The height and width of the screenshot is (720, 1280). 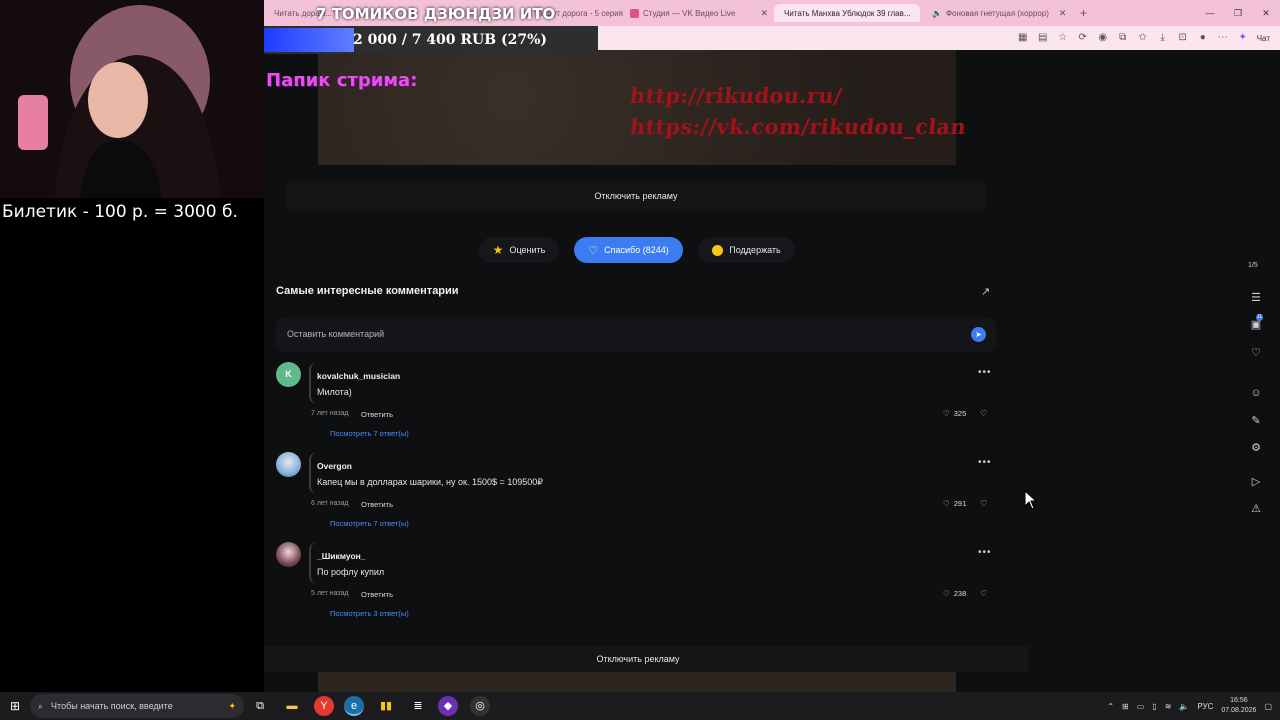 I want to click on notepad-icon: ≣, so click(x=418, y=706).